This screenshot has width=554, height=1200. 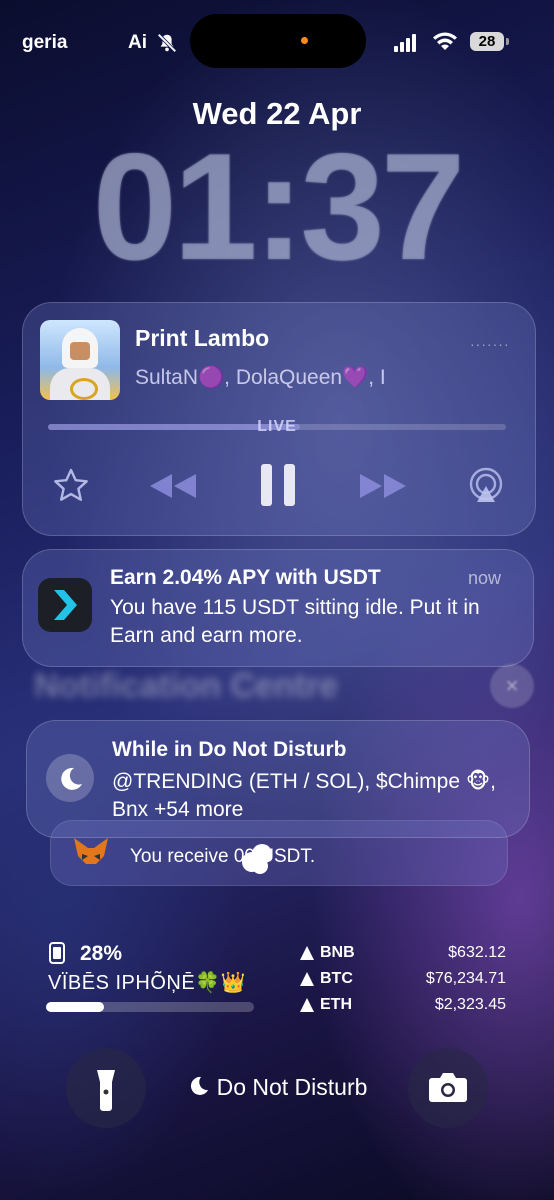 I want to click on live-badge: LIVE, so click(x=277, y=426).